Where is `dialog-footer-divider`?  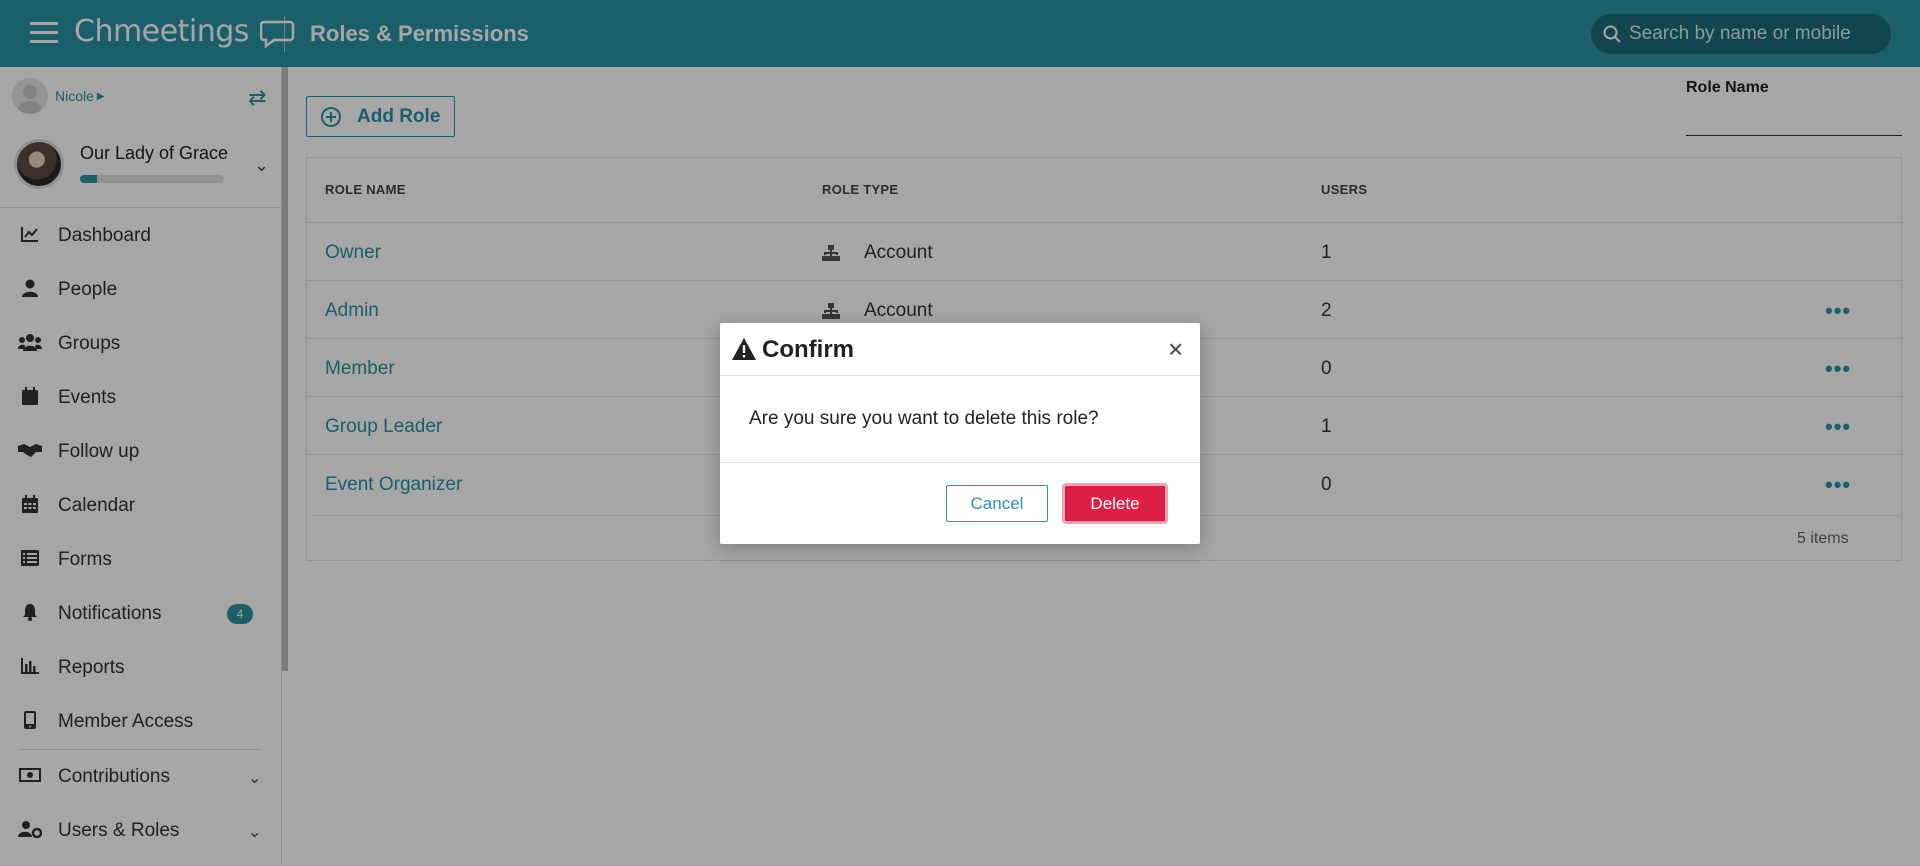
dialog-footer-divider is located at coordinates (960, 462).